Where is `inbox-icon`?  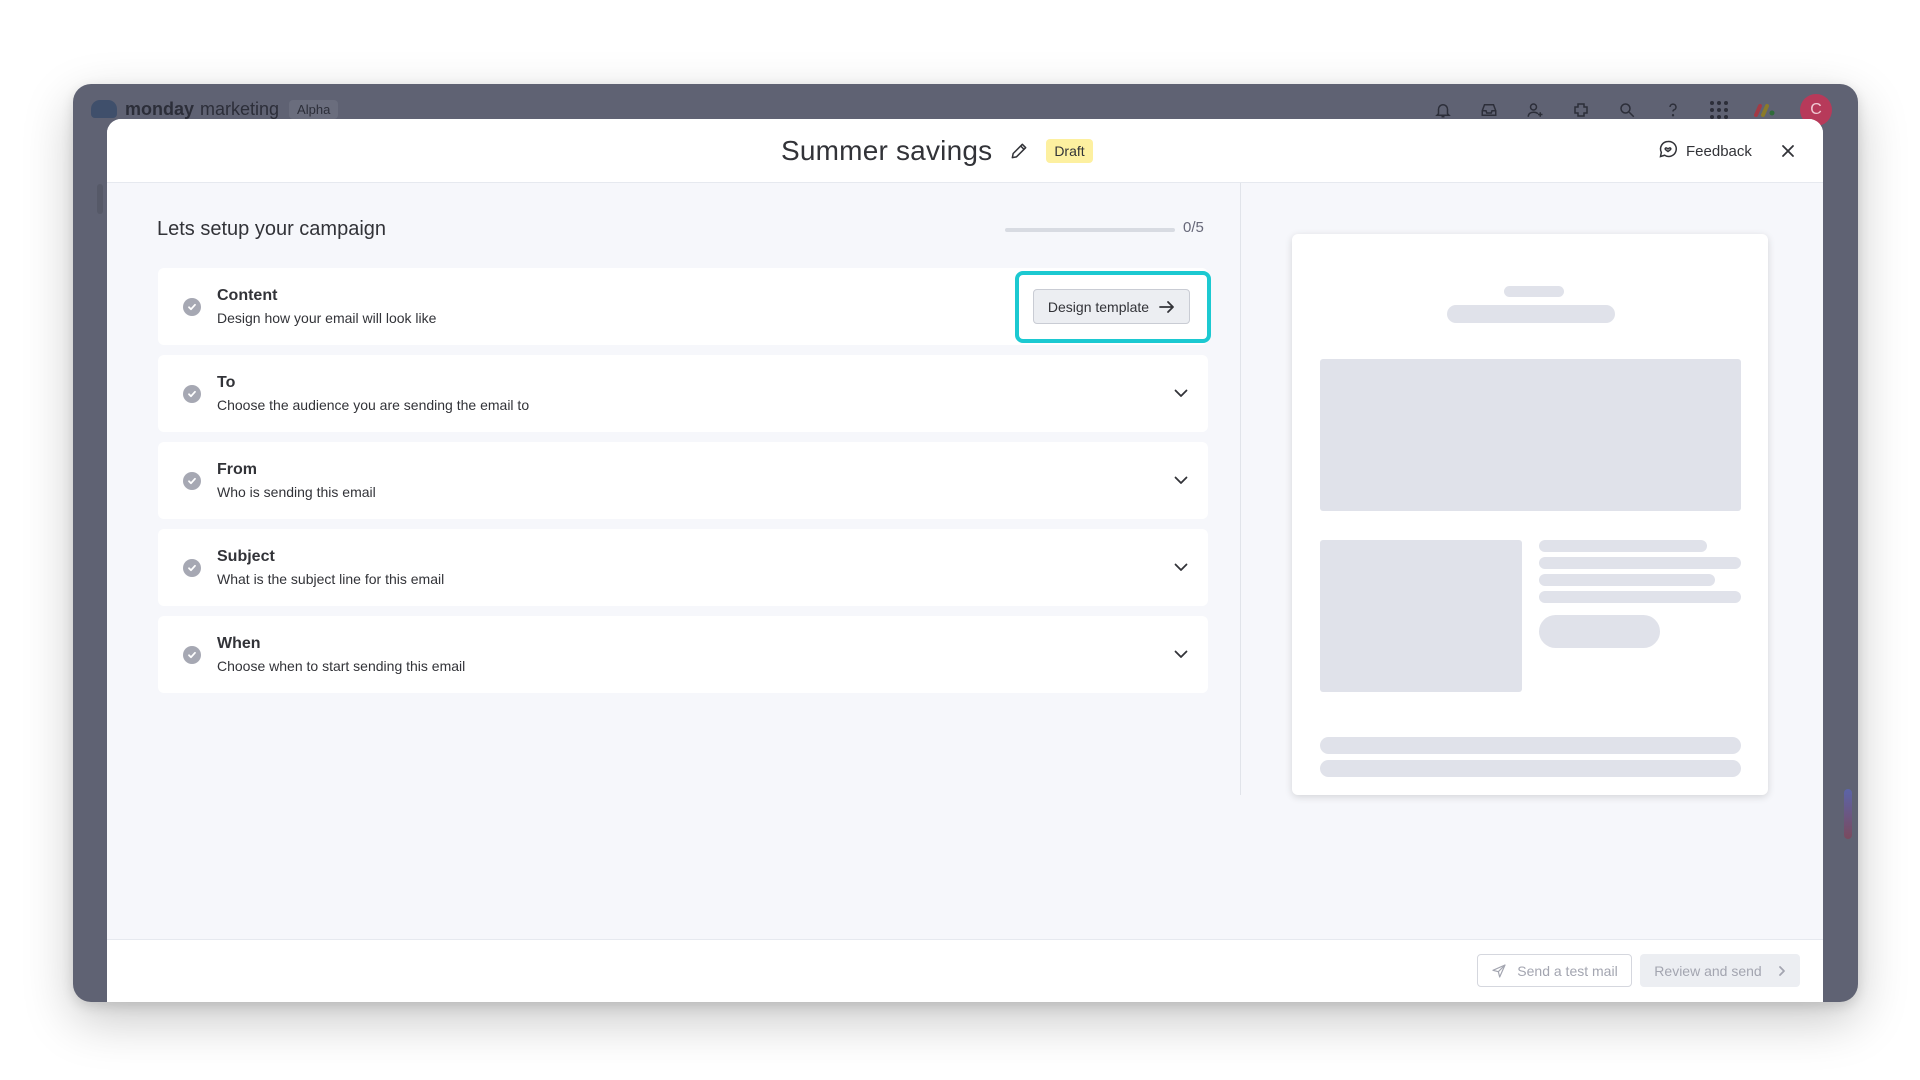
inbox-icon is located at coordinates (1489, 110).